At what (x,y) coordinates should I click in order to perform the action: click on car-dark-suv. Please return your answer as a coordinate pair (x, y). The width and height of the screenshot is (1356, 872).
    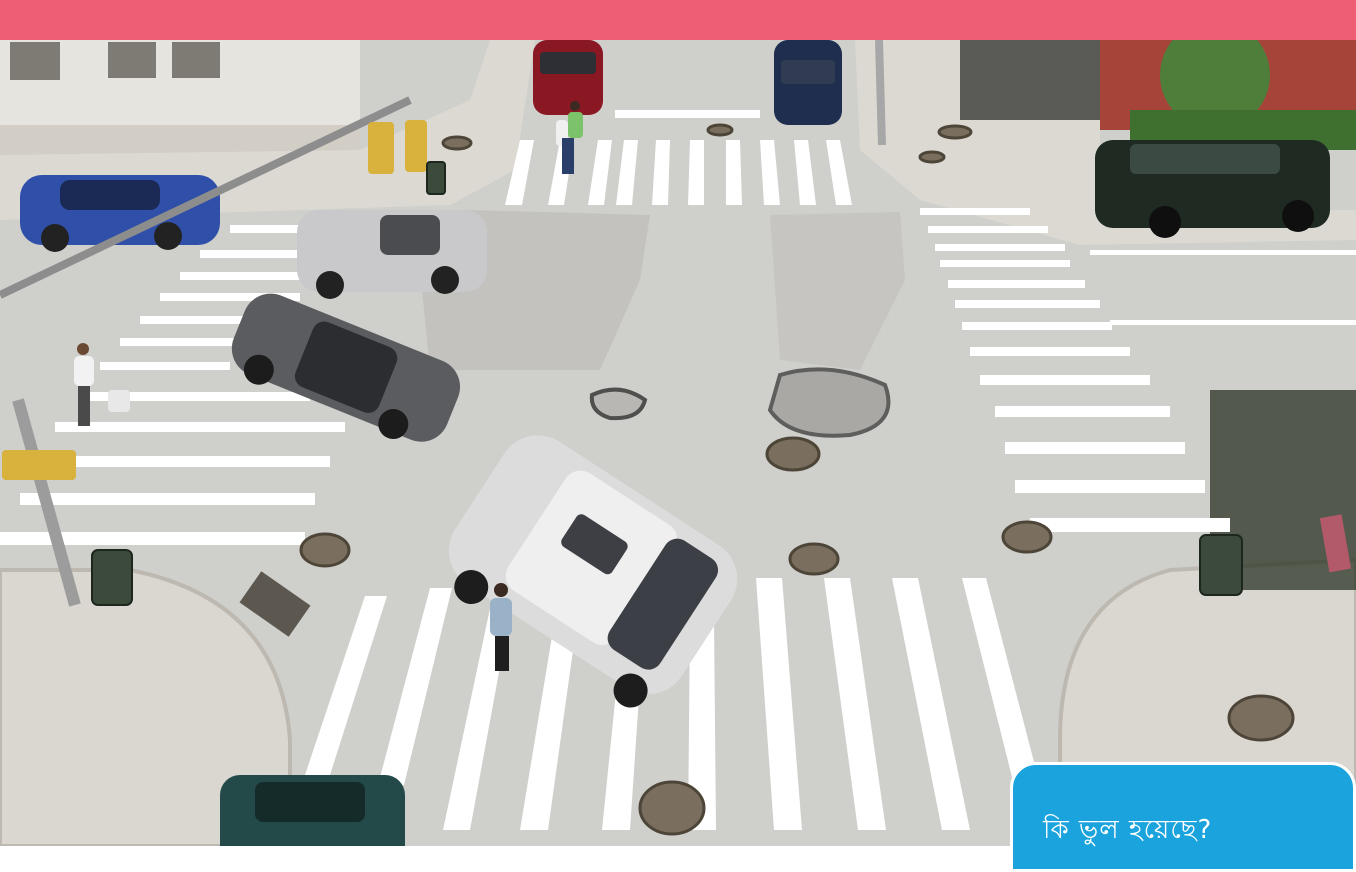
    Looking at the image, I should click on (1212, 189).